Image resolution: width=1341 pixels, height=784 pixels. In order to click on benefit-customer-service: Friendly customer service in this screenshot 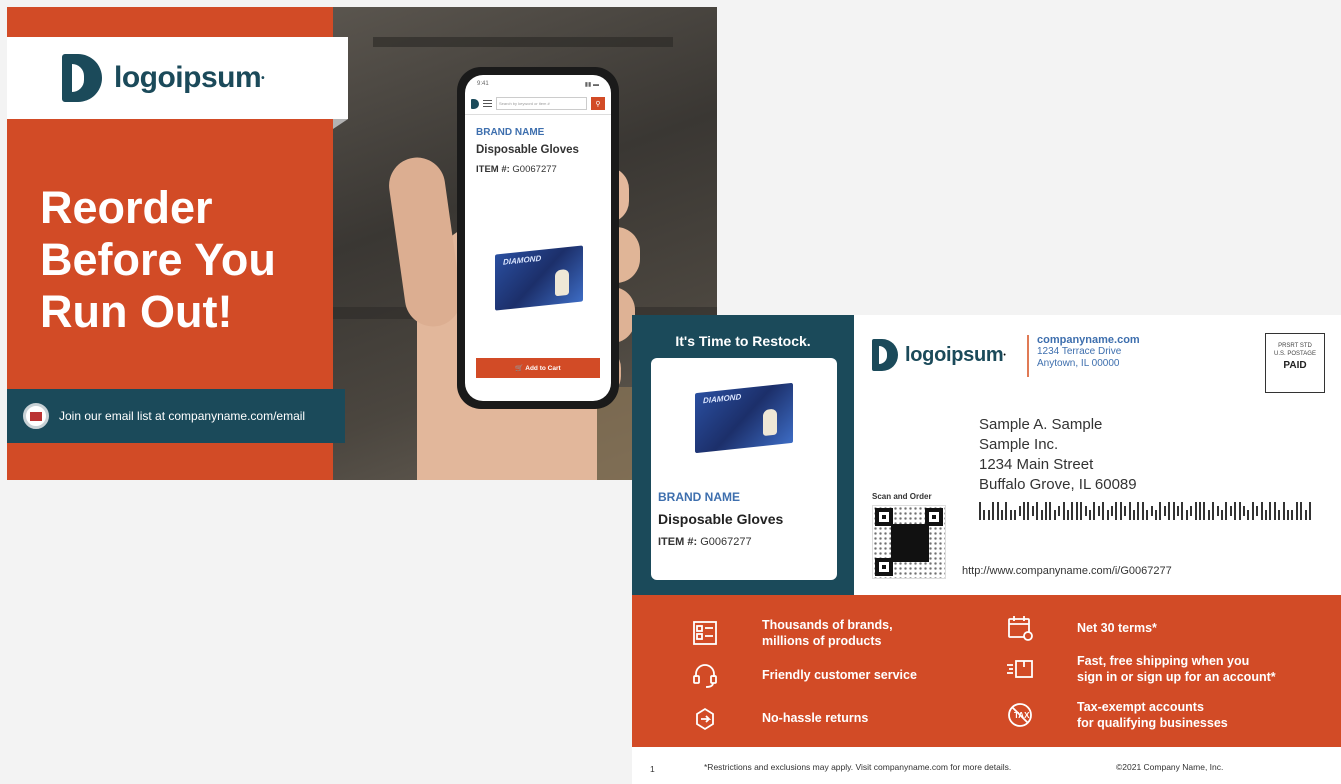, I will do `click(803, 675)`.